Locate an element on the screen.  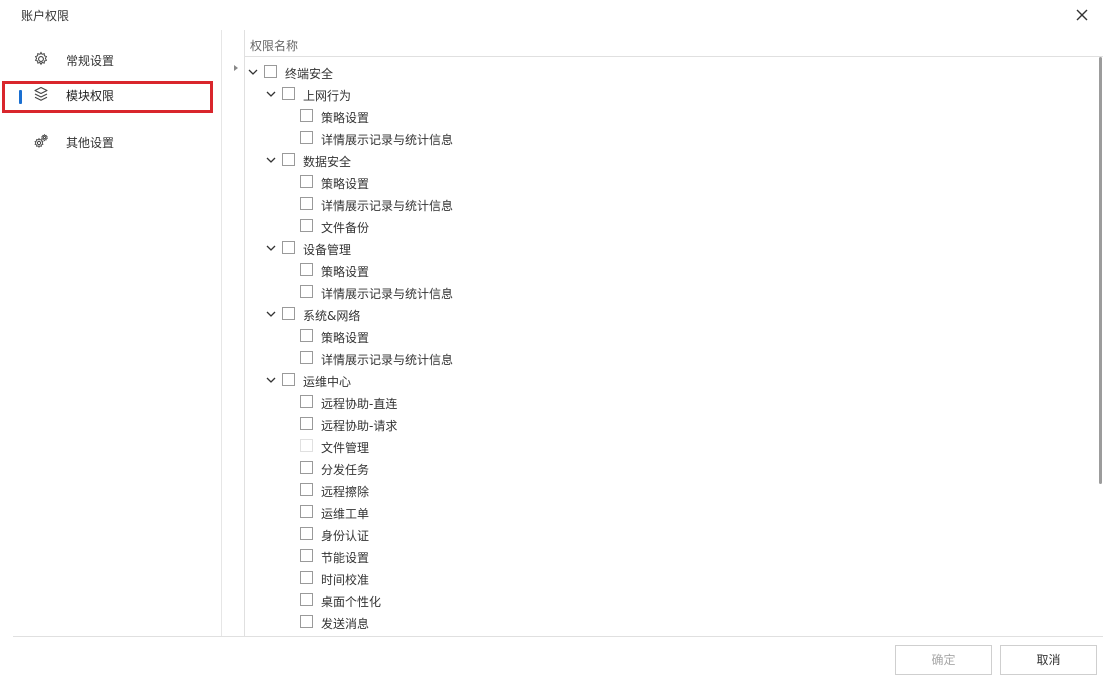
tree-item-label: 远程擦除 is located at coordinates (345, 492).